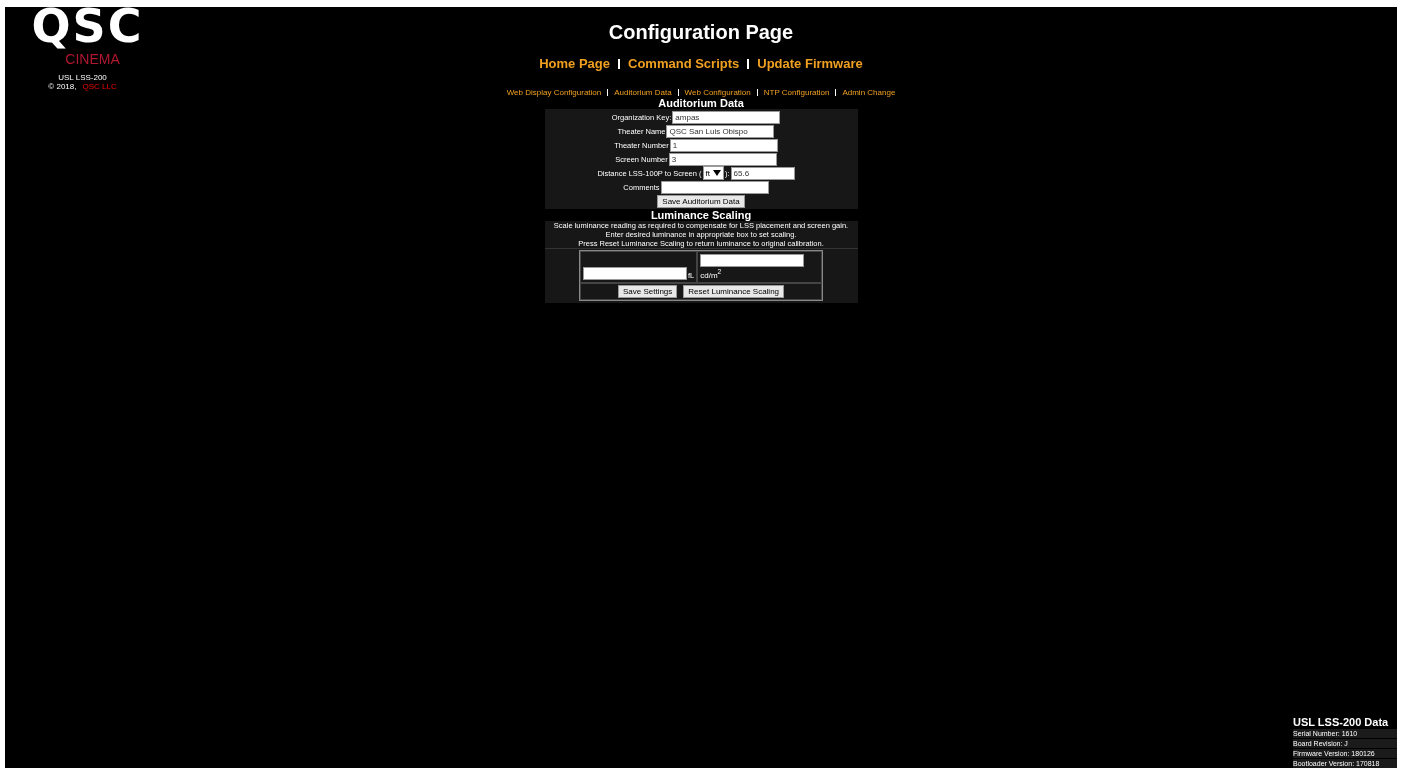 This screenshot has width=1406, height=768. I want to click on caret-icon, so click(716, 173).